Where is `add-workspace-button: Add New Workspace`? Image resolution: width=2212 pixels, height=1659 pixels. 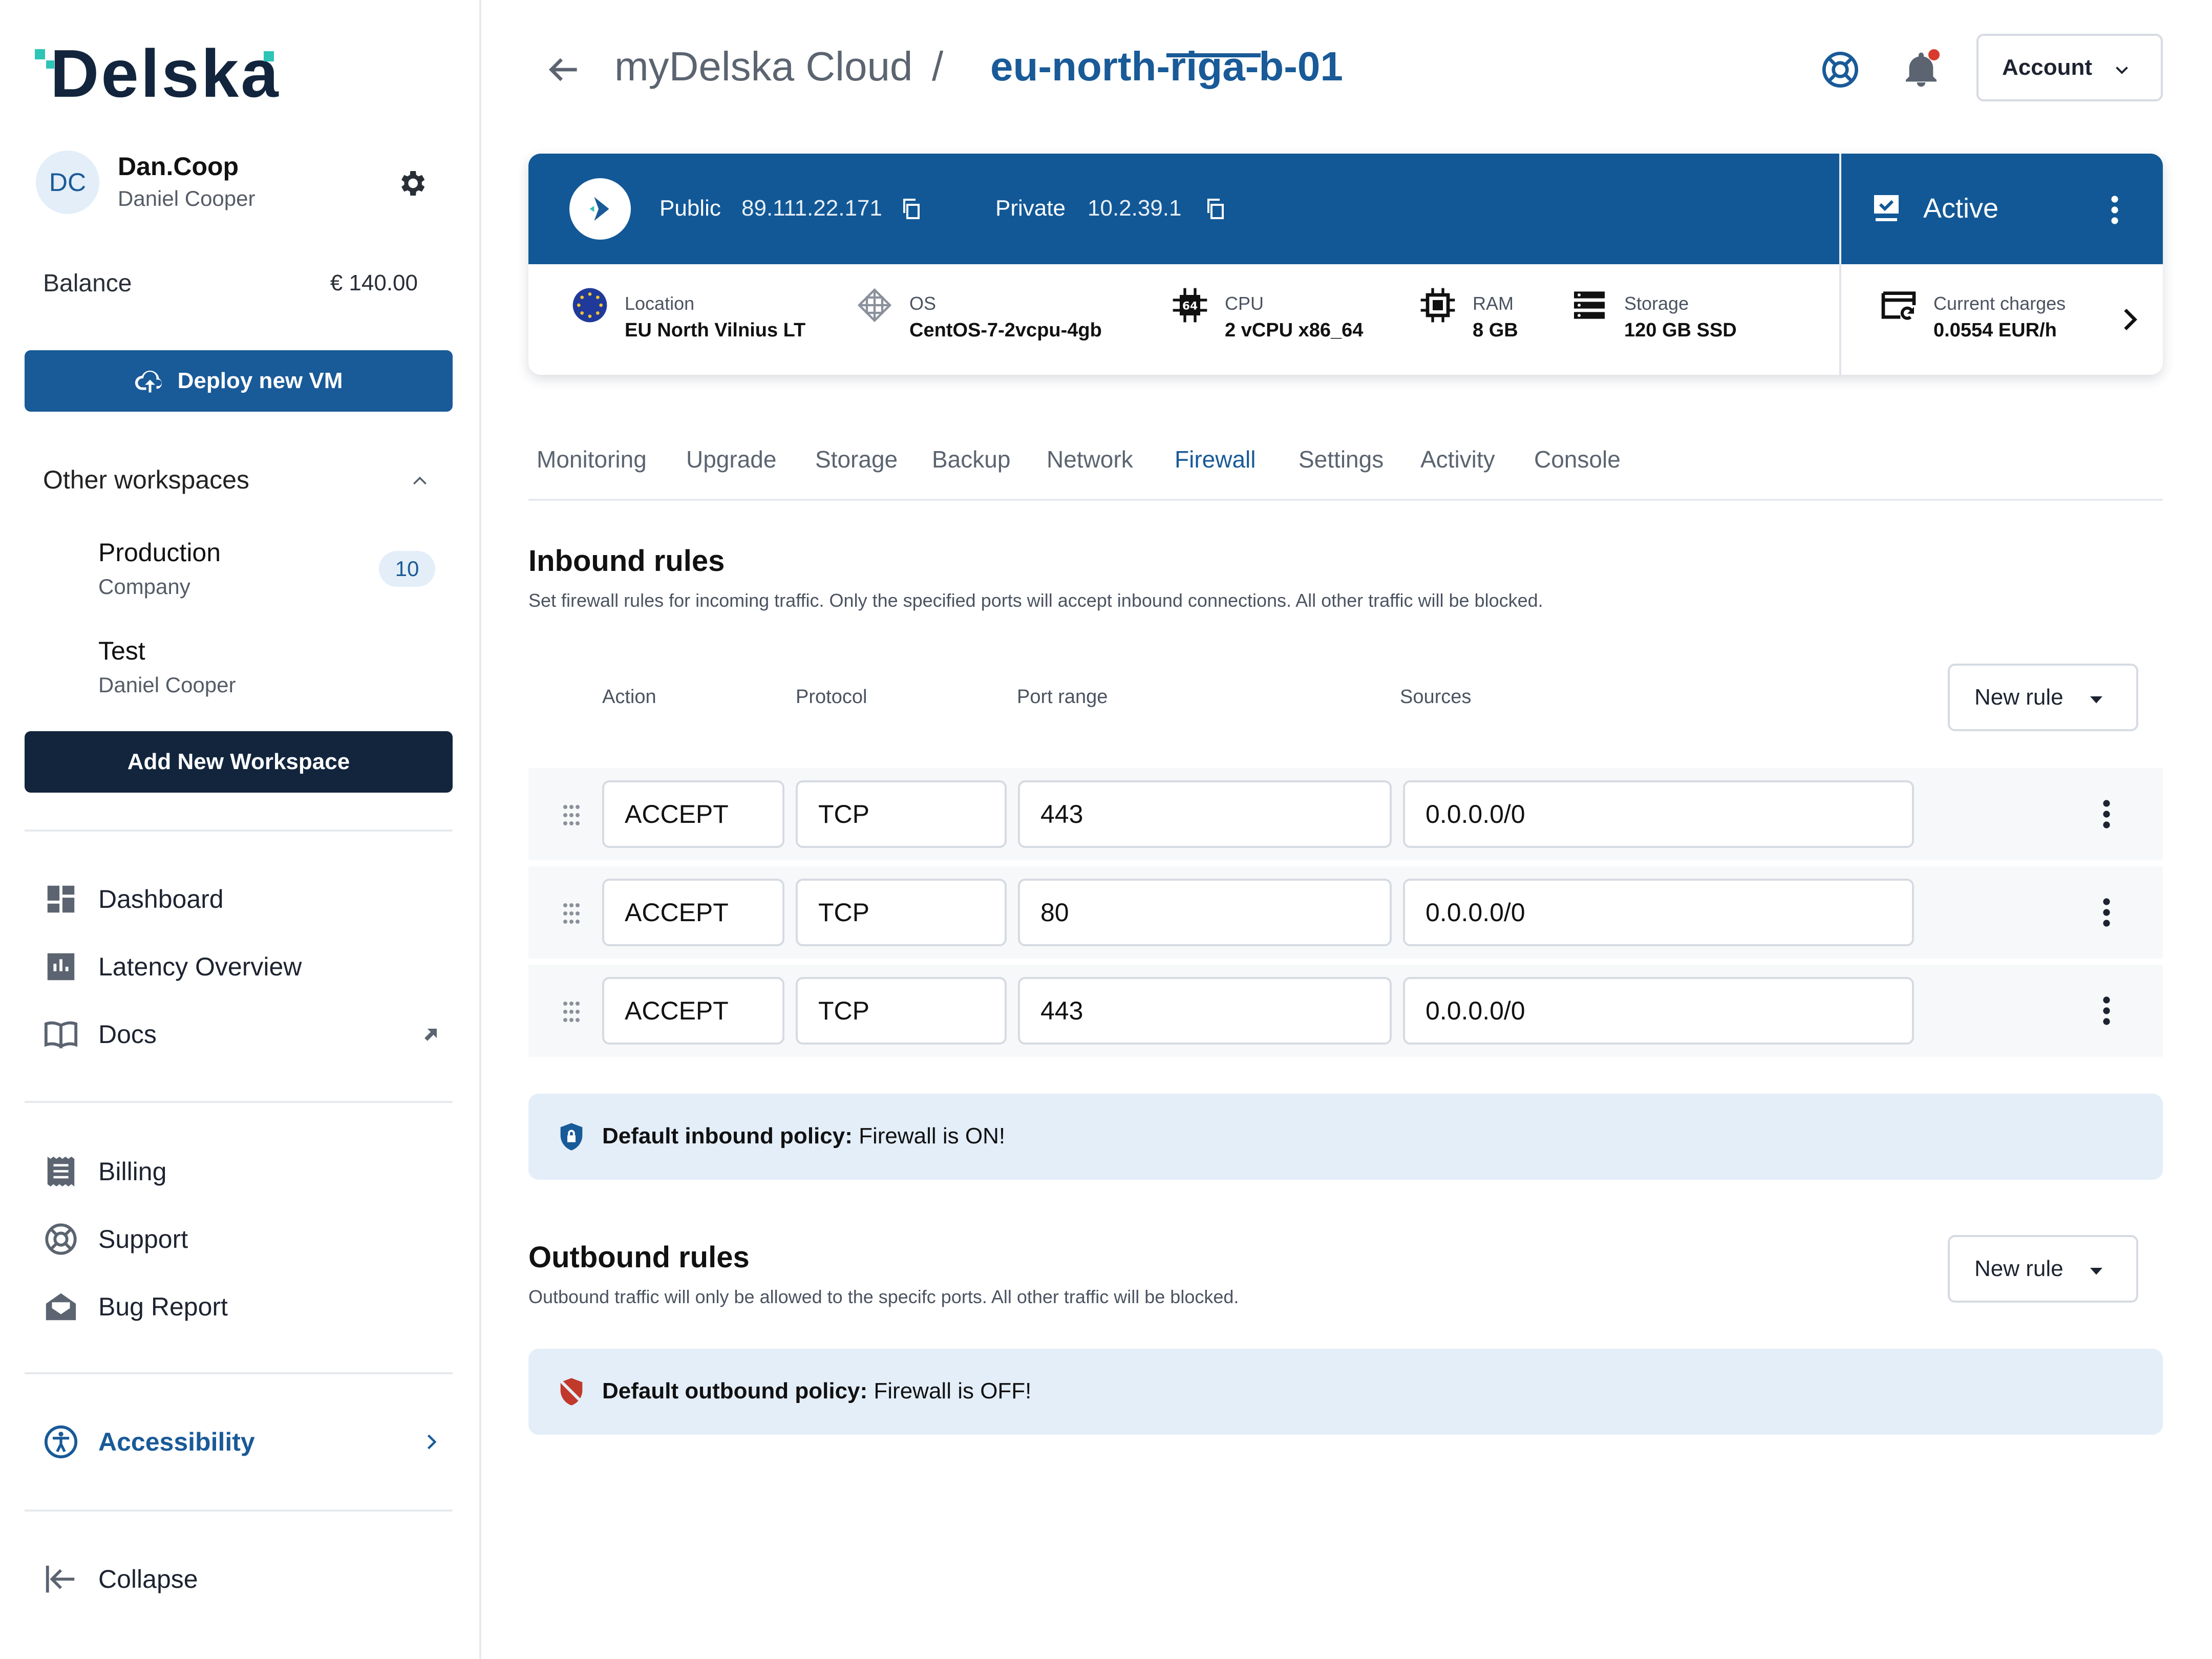
add-workspace-button: Add New Workspace is located at coordinates (239, 762).